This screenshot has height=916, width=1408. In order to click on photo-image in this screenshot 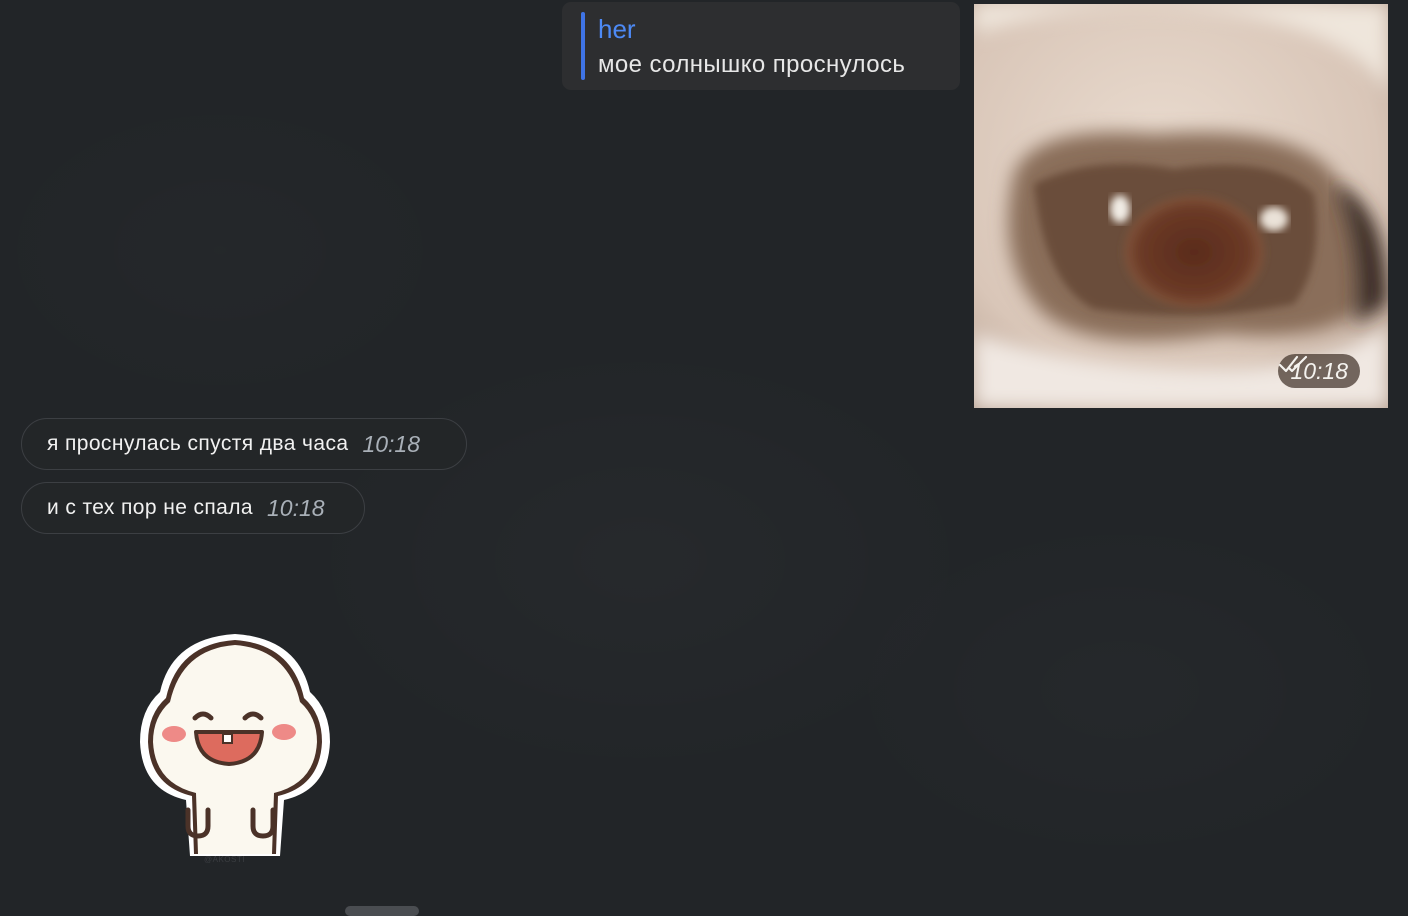, I will do `click(1181, 206)`.